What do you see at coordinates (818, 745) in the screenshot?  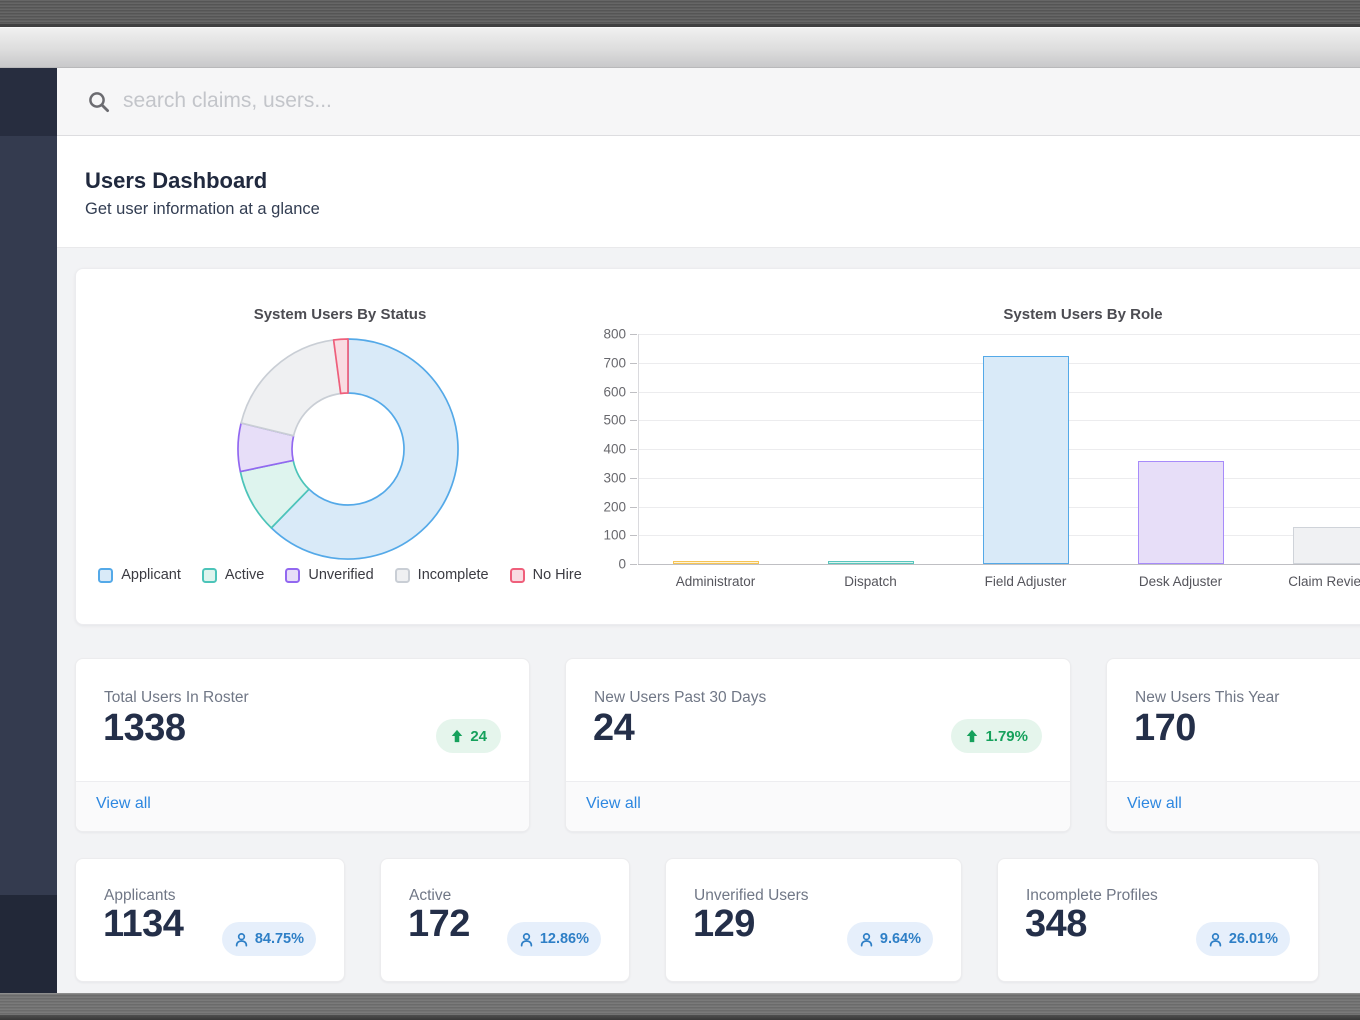 I see `stat-card-new-users-30-days: New Users Past 30 Days 24 1.79% View all` at bounding box center [818, 745].